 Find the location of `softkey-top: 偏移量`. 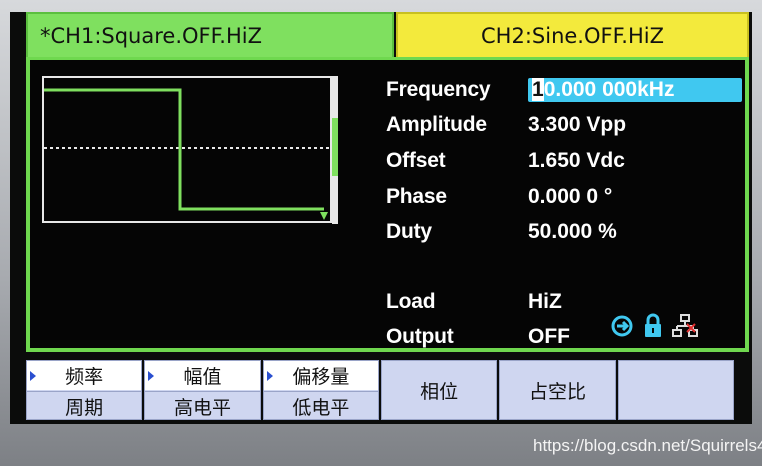

softkey-top: 偏移量 is located at coordinates (320, 375).